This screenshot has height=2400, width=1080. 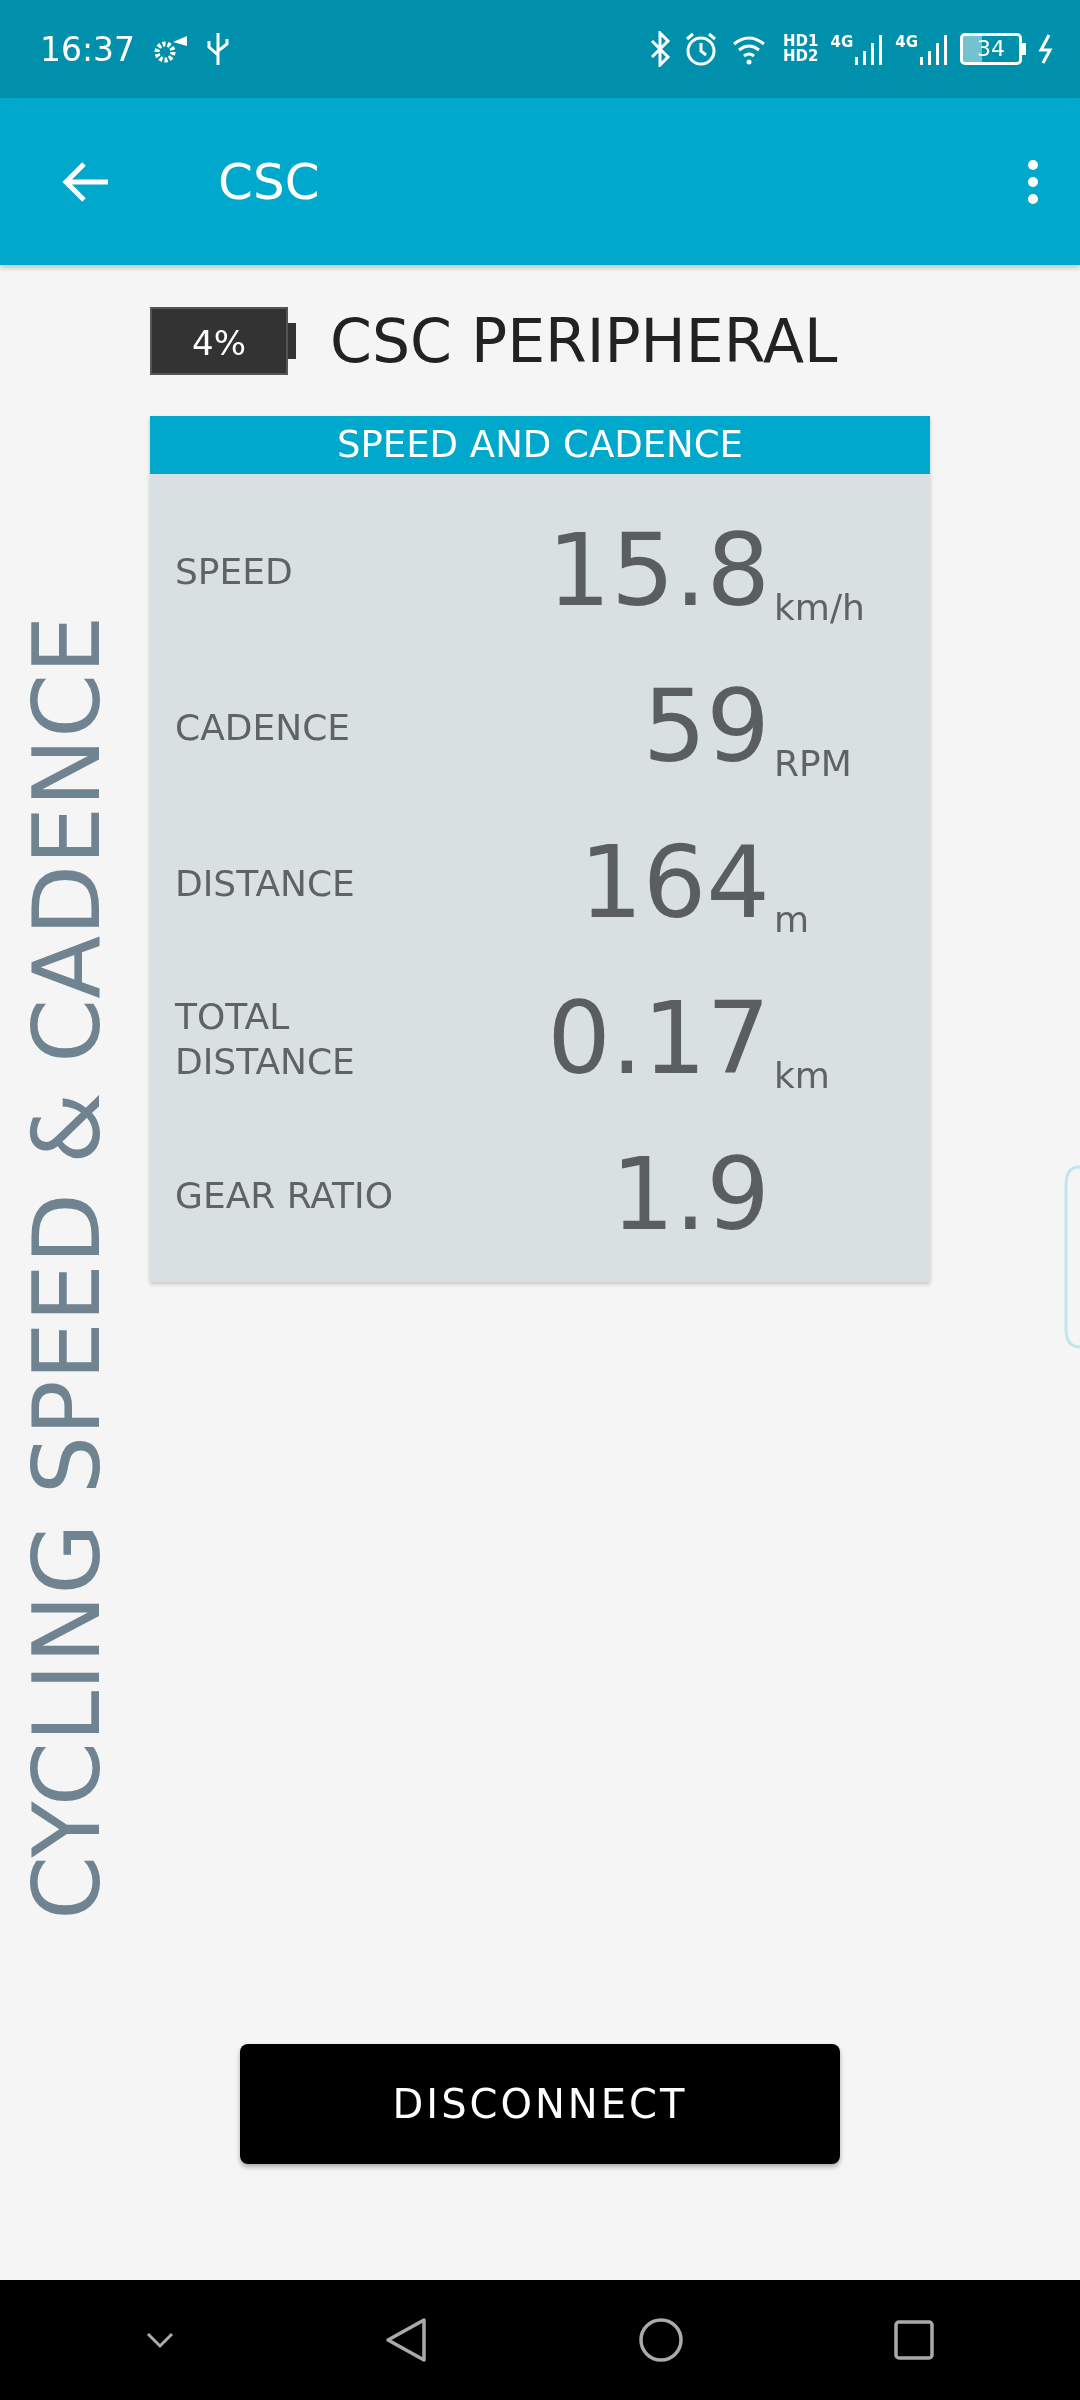 I want to click on charging-icon, so click(x=1046, y=49).